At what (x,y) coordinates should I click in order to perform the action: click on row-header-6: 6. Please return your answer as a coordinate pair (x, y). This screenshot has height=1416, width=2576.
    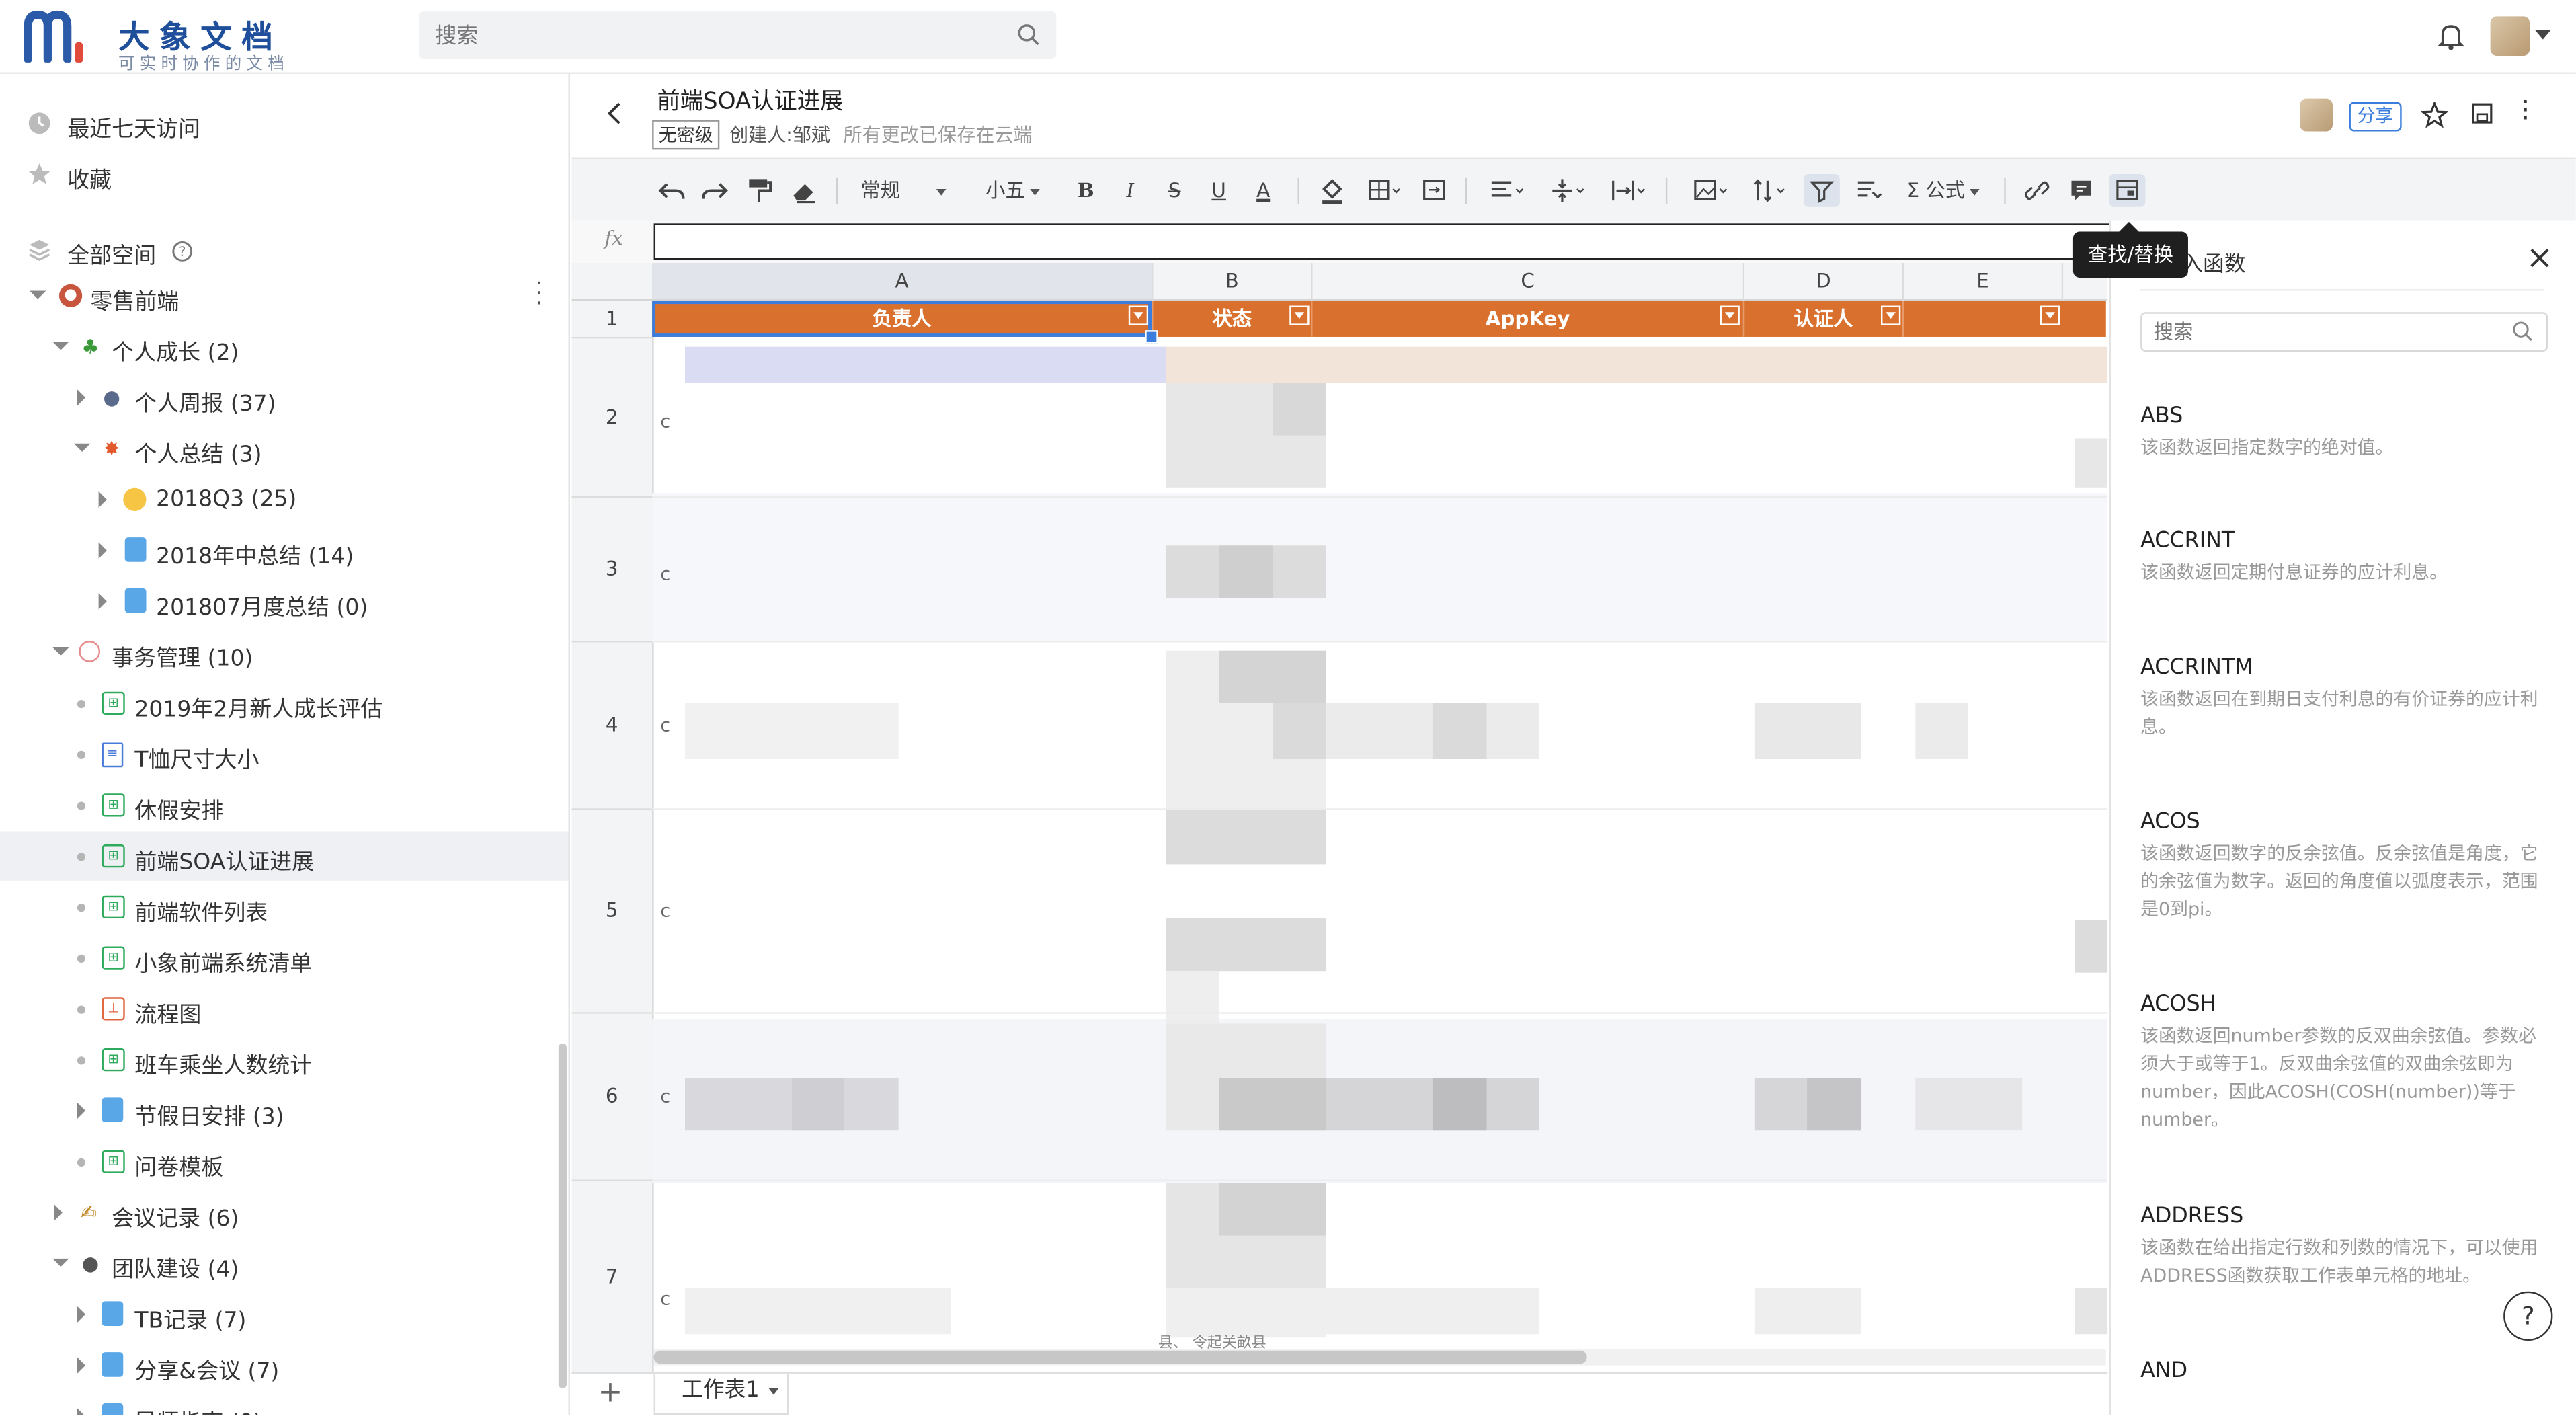
    Looking at the image, I should click on (612, 1097).